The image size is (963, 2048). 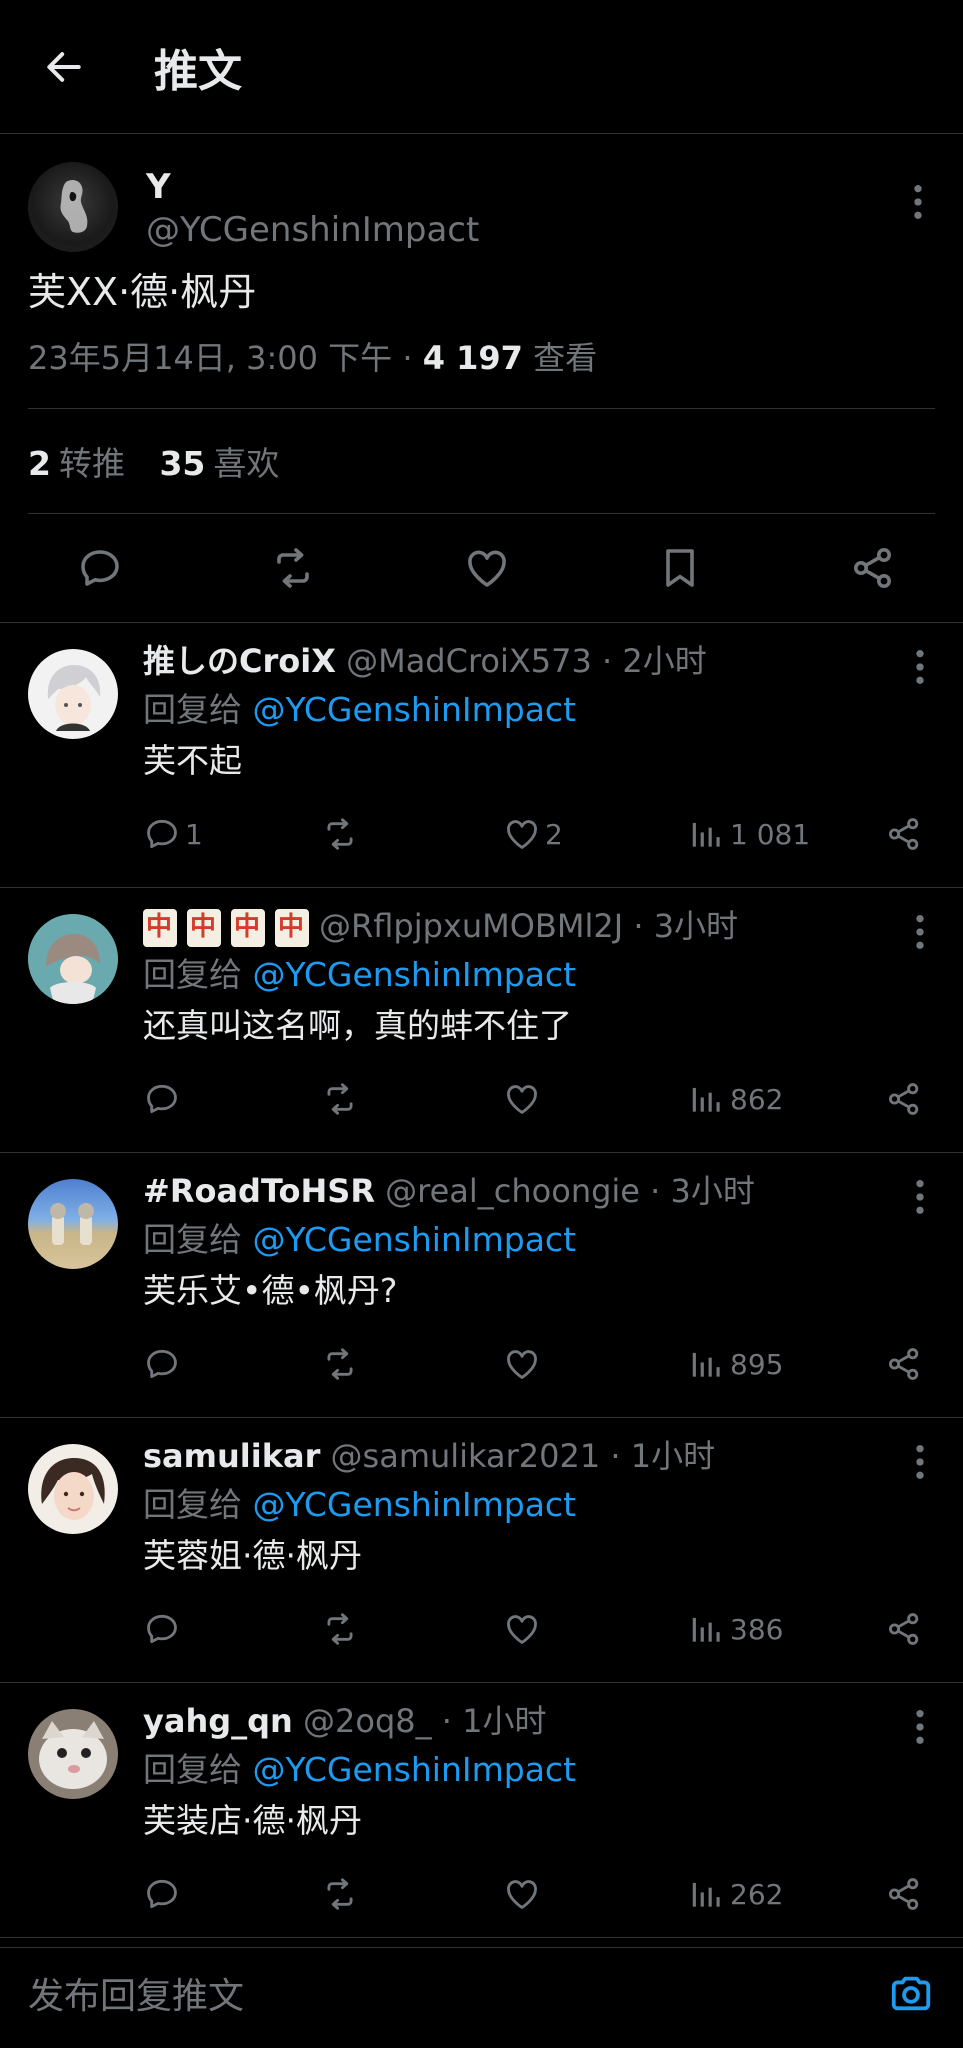 I want to click on reply-actions: 895, so click(x=533, y=1364).